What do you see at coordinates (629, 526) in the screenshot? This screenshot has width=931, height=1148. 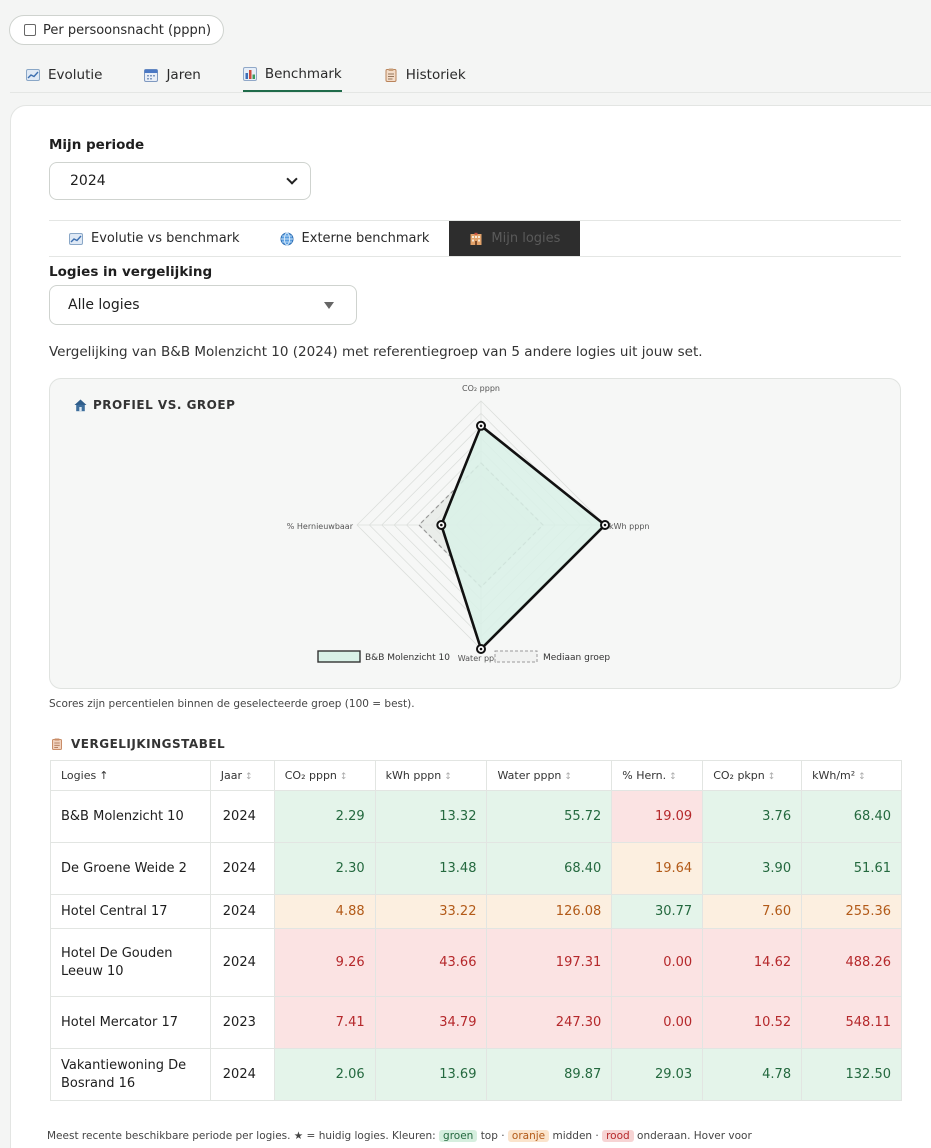 I see `axis-label: kWh pppn` at bounding box center [629, 526].